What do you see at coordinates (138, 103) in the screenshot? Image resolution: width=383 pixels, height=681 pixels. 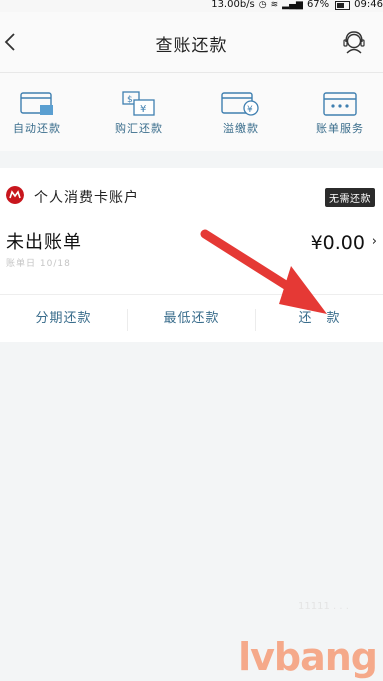 I see `exchange-icon: $ ¥` at bounding box center [138, 103].